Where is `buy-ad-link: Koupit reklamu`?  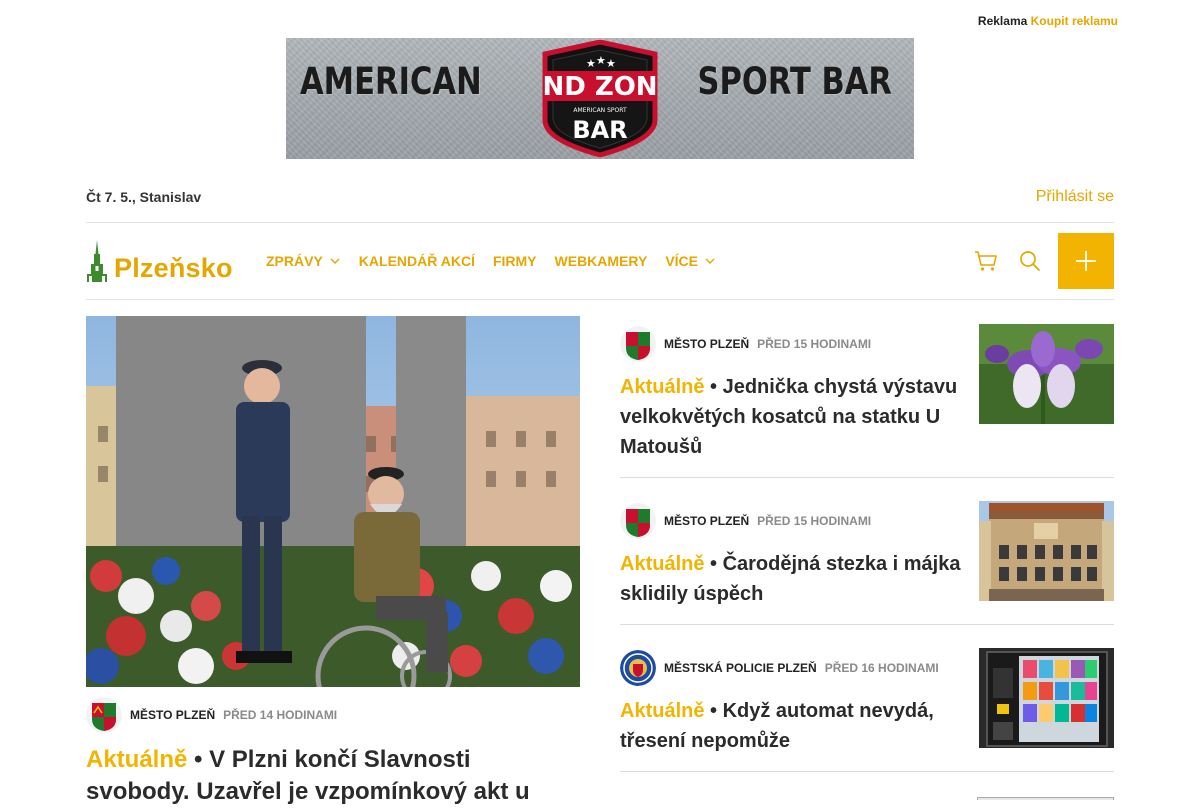 buy-ad-link: Koupit reklamu is located at coordinates (1074, 21).